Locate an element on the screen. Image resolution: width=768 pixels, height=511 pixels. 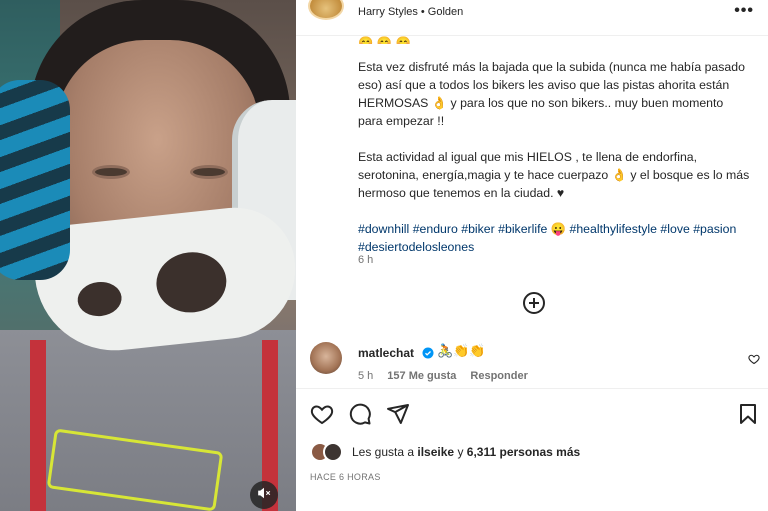
comment-icon is located at coordinates (360, 416).